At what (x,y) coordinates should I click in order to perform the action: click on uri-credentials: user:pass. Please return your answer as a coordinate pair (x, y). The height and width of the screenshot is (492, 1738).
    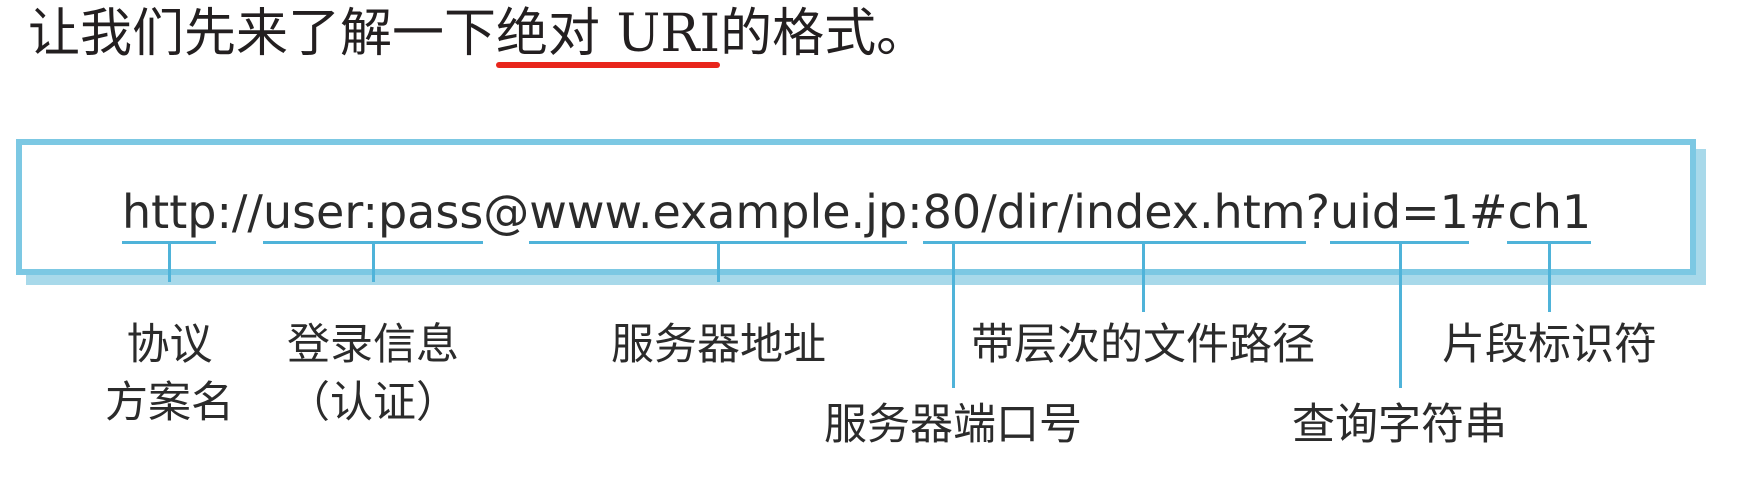
    Looking at the image, I should click on (373, 213).